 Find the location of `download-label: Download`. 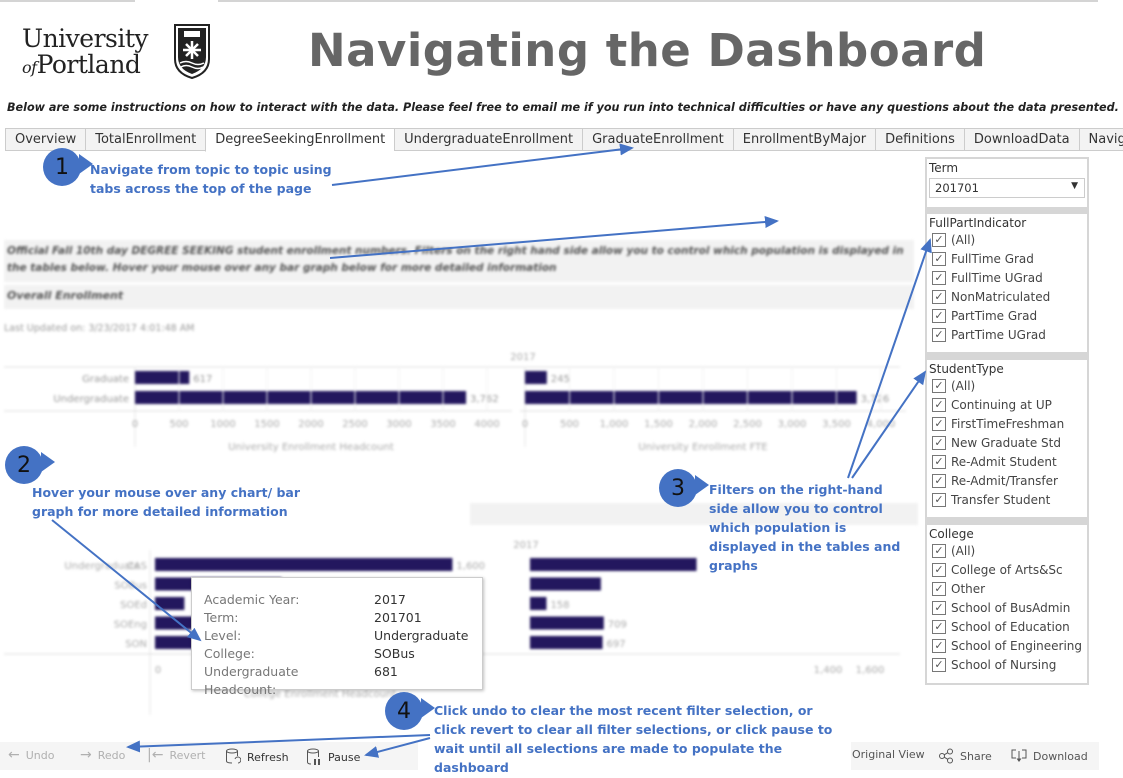

download-label: Download is located at coordinates (1060, 756).